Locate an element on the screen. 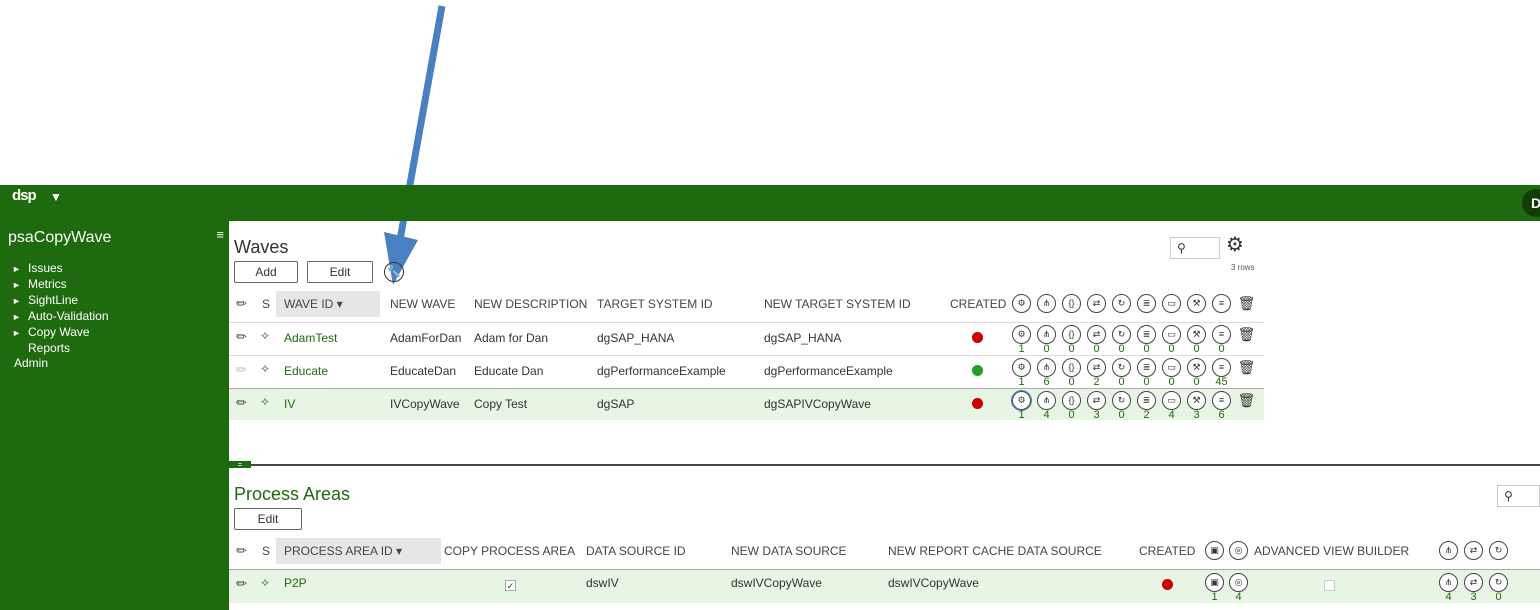  advanced-view-builder-checkbox is located at coordinates (1329, 585).